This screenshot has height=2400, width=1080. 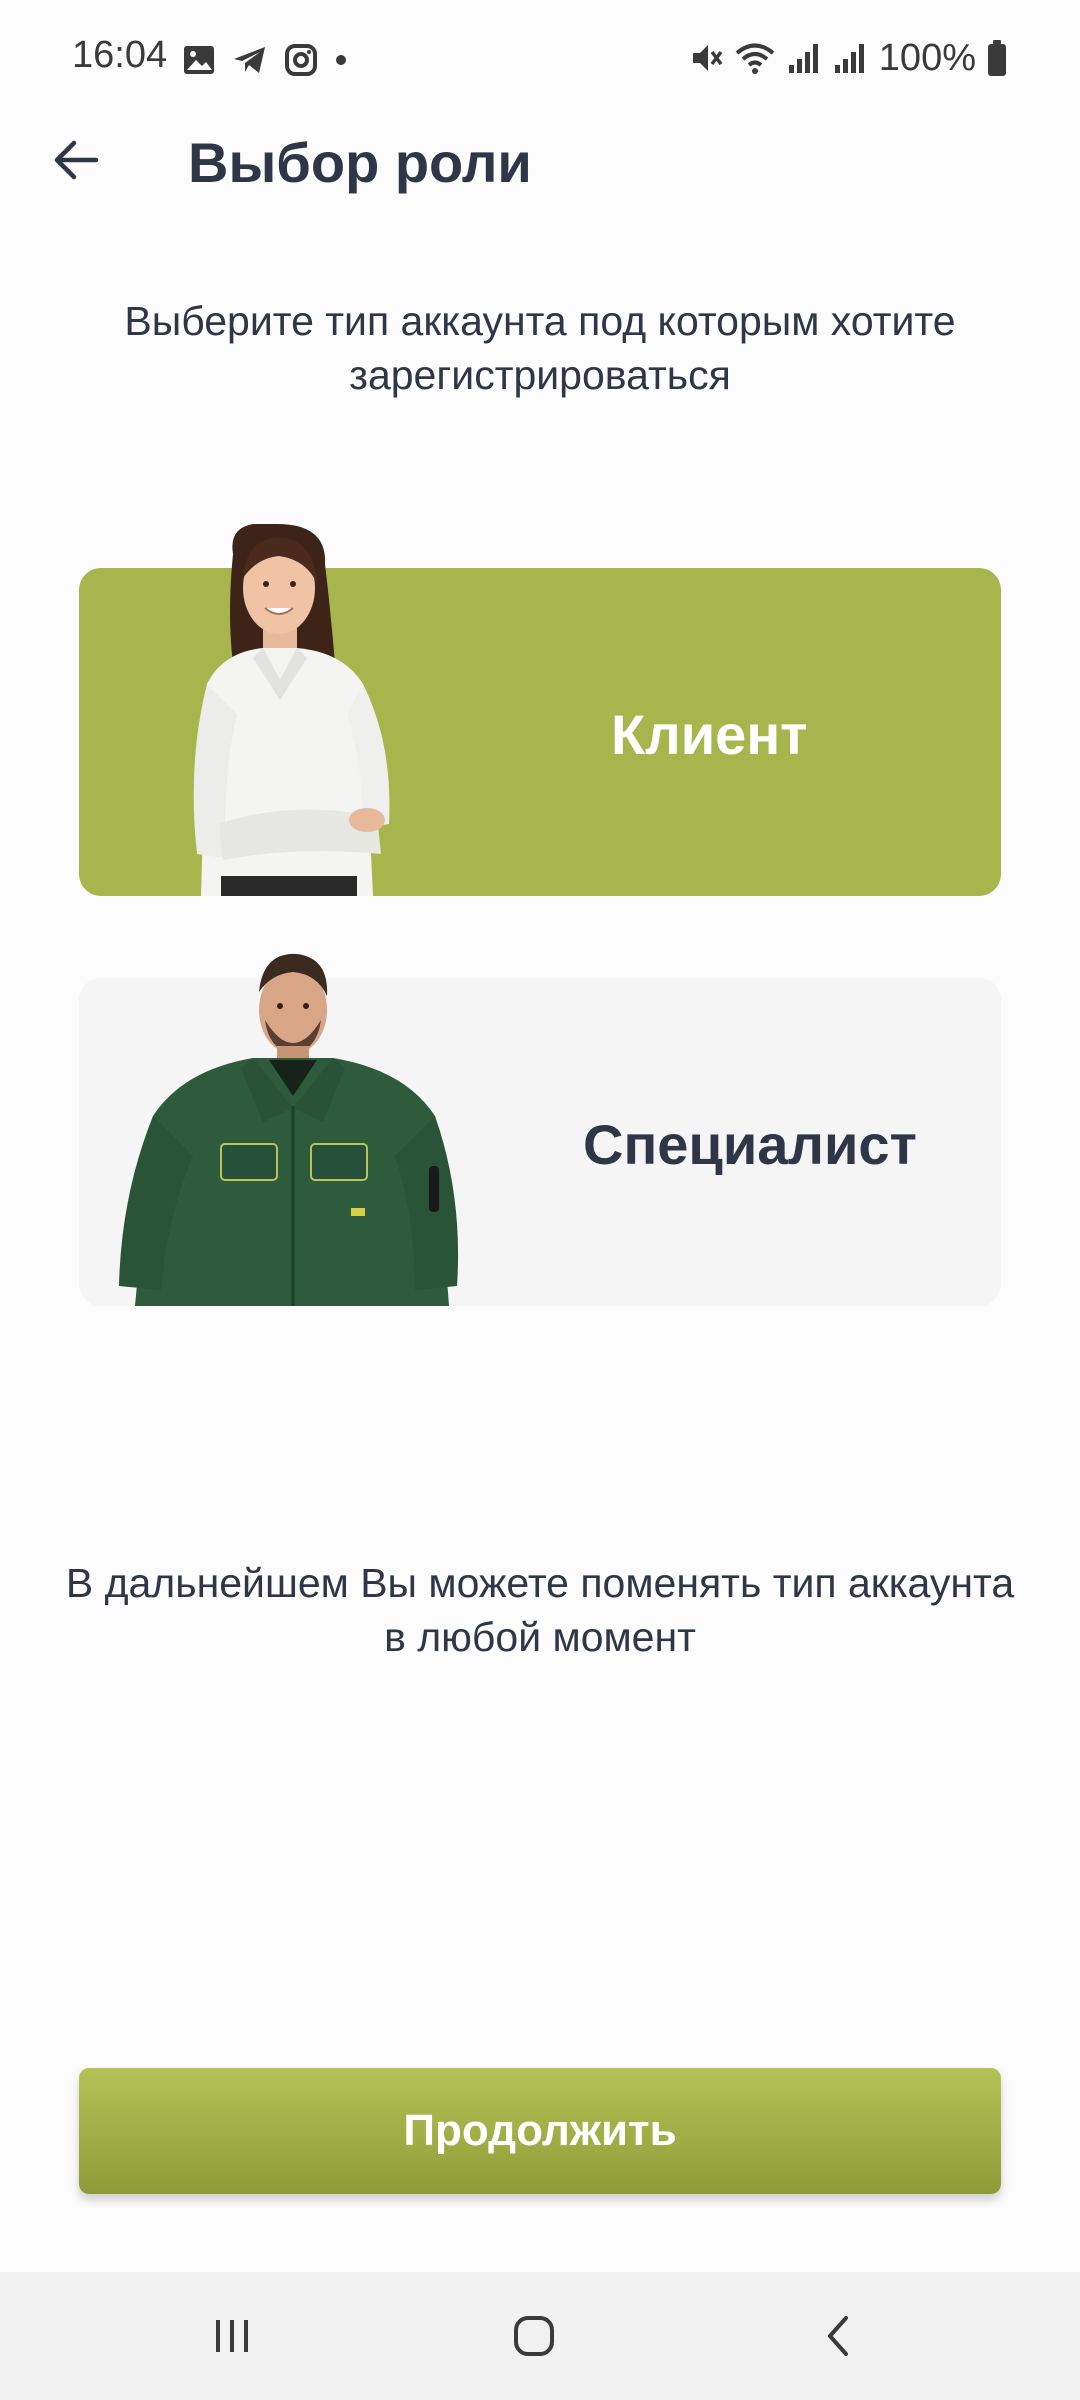 What do you see at coordinates (997, 58) in the screenshot?
I see `battery-icon` at bounding box center [997, 58].